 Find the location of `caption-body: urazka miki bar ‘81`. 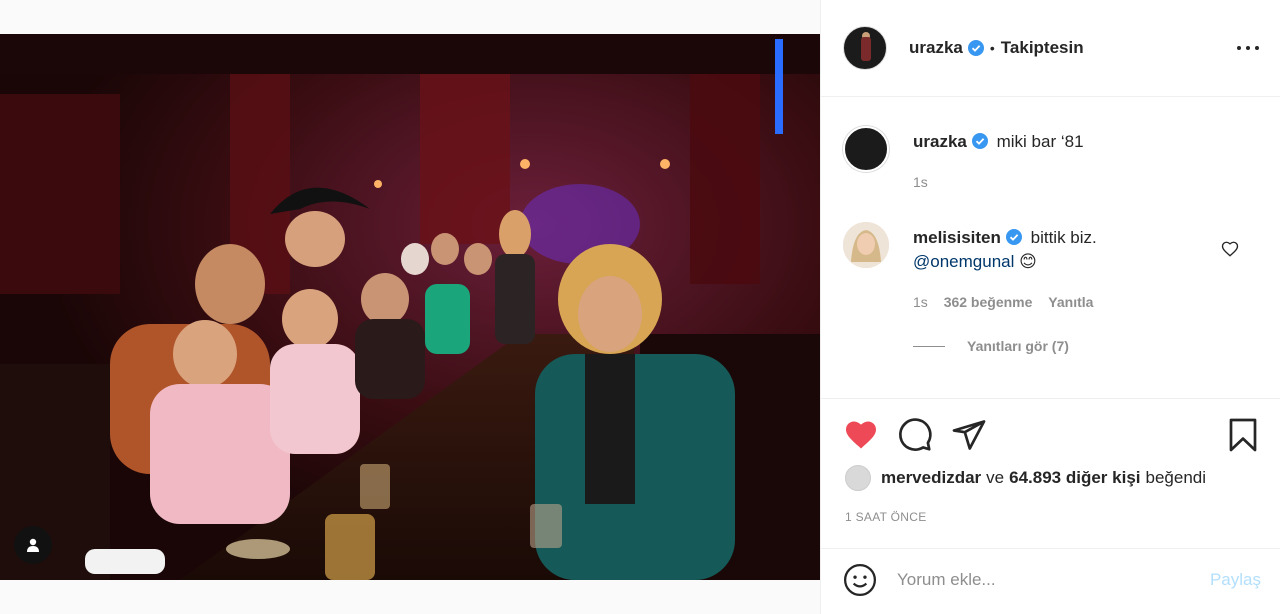

caption-body: urazka miki bar ‘81 is located at coordinates (1073, 142).